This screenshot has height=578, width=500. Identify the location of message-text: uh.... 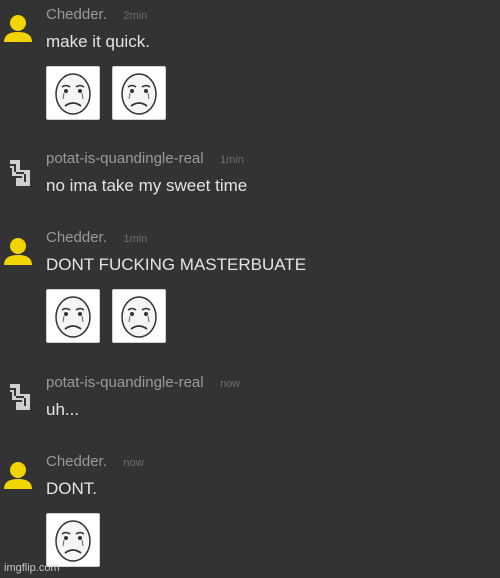
(63, 409).